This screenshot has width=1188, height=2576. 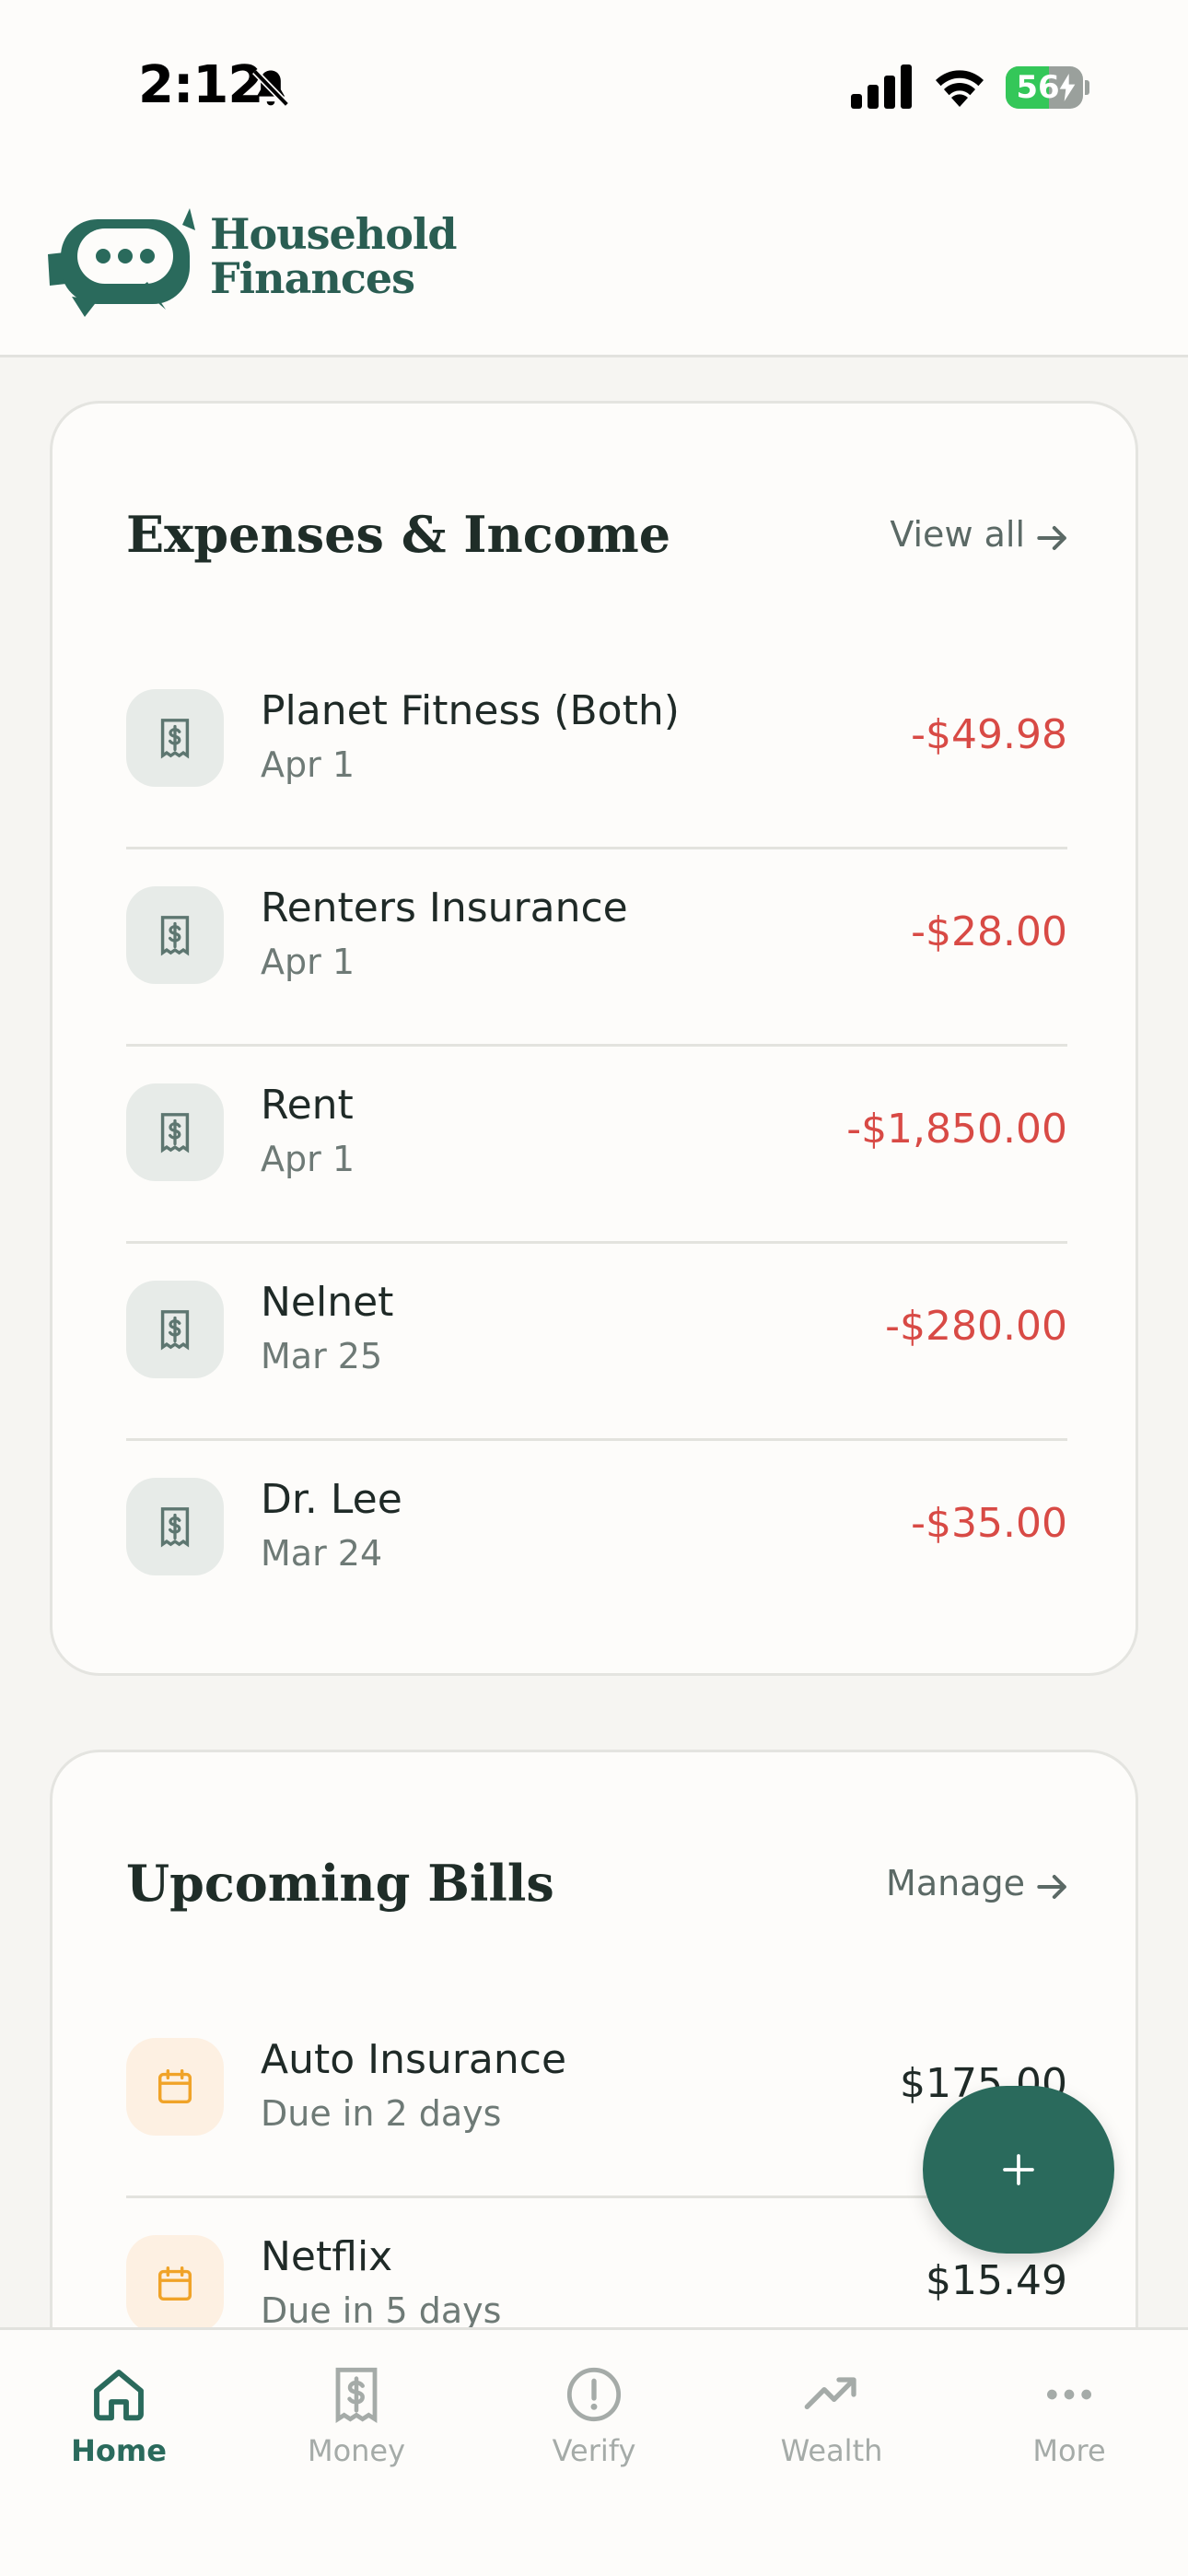 What do you see at coordinates (831, 2417) in the screenshot?
I see `tab-wealth: Wealth` at bounding box center [831, 2417].